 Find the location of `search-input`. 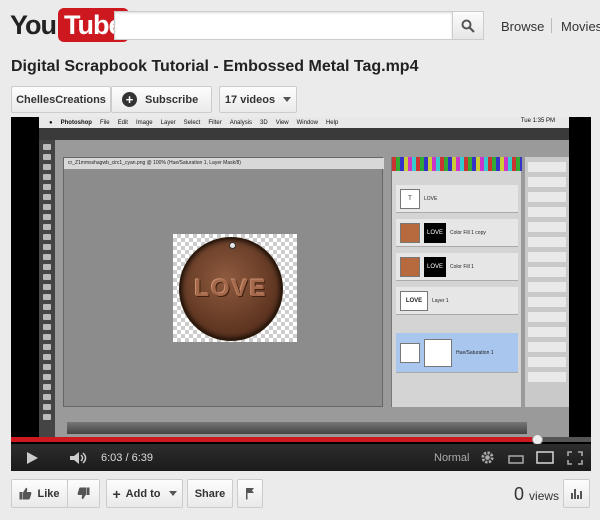

search-input is located at coordinates (283, 25).